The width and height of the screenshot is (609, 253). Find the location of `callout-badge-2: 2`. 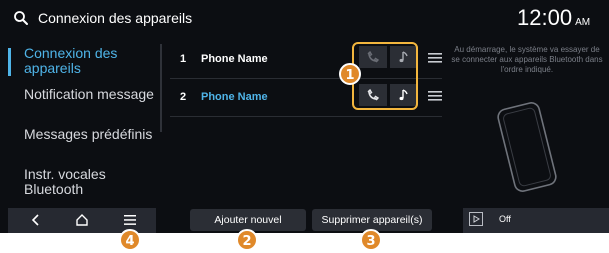

callout-badge-2: 2 is located at coordinates (247, 240).